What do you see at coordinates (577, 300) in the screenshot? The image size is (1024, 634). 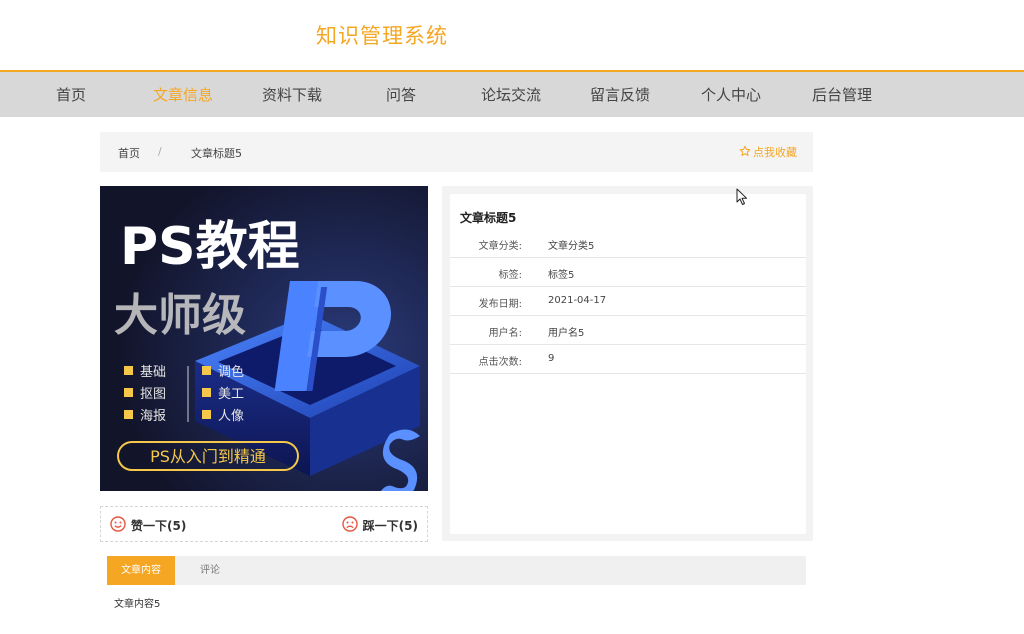 I see `info-value: 2021-04-17` at bounding box center [577, 300].